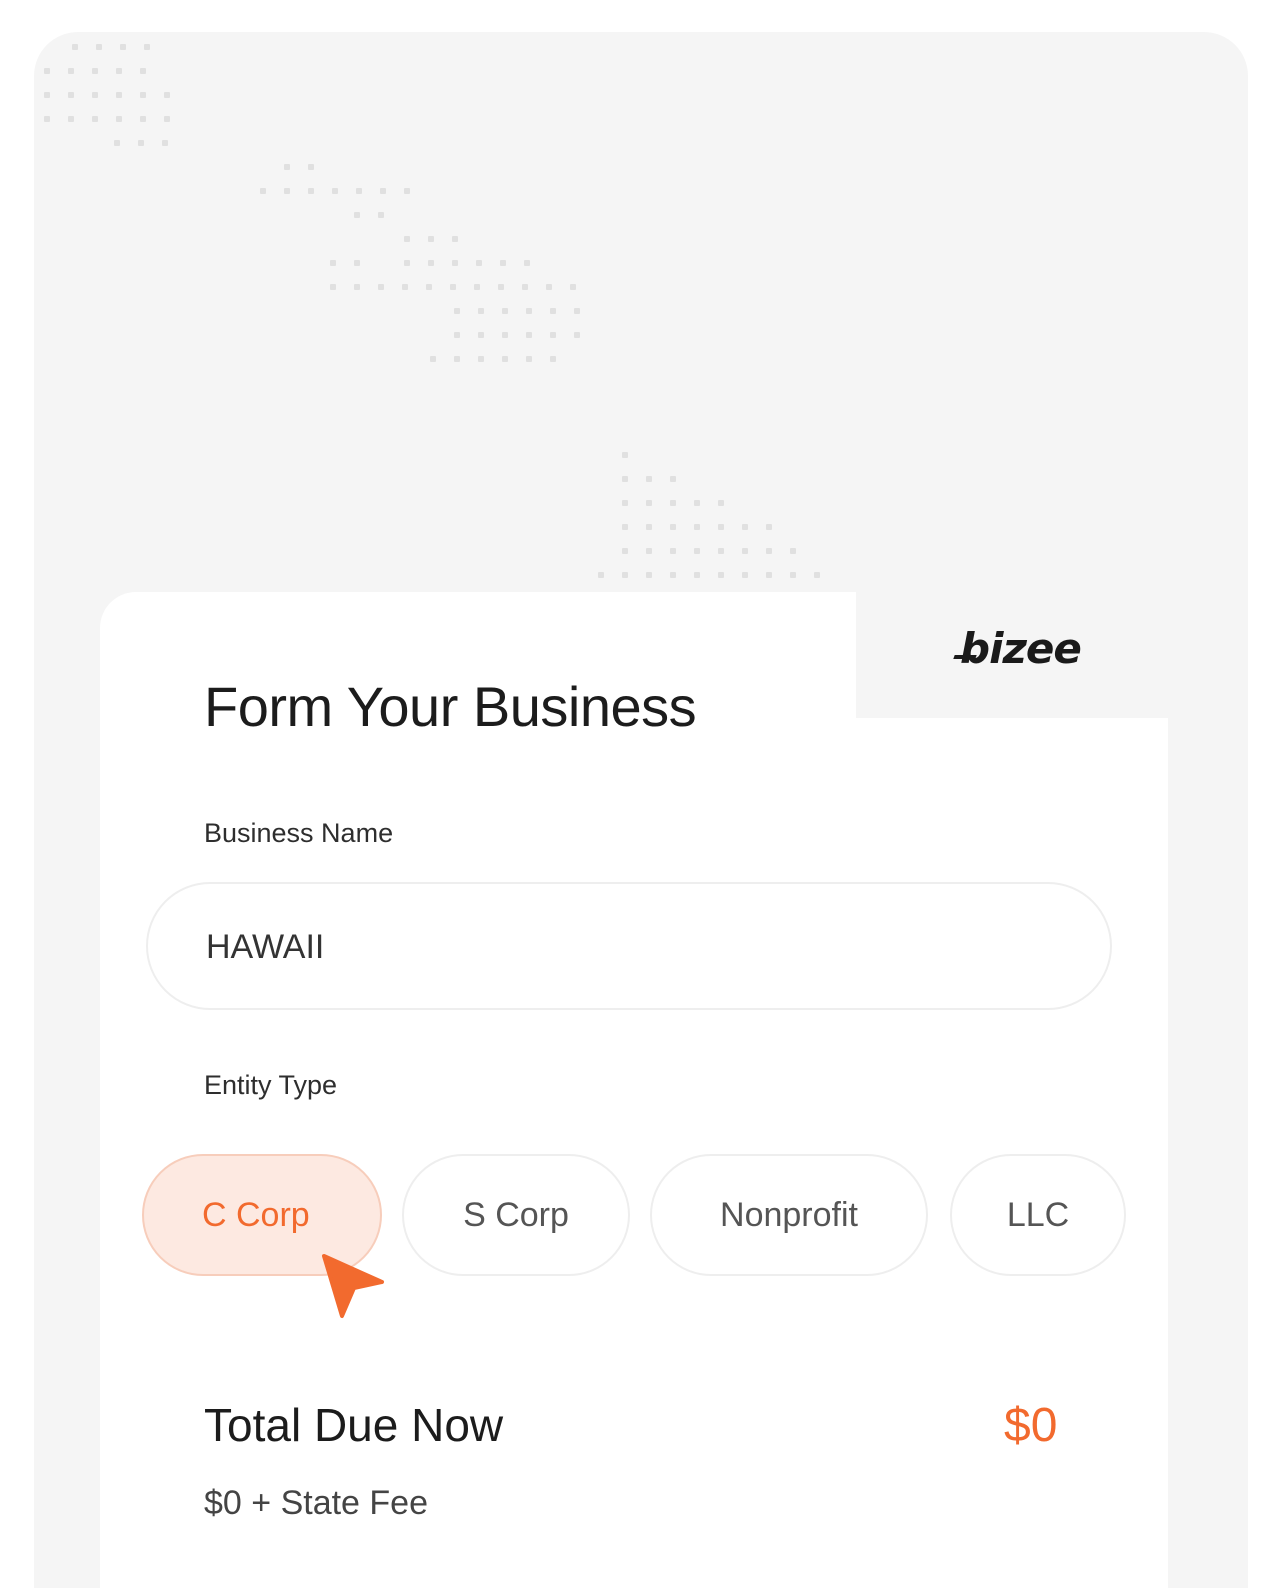 This screenshot has width=1280, height=1588. What do you see at coordinates (316, 1503) in the screenshot?
I see `state-fee-note: $0 + State Fee` at bounding box center [316, 1503].